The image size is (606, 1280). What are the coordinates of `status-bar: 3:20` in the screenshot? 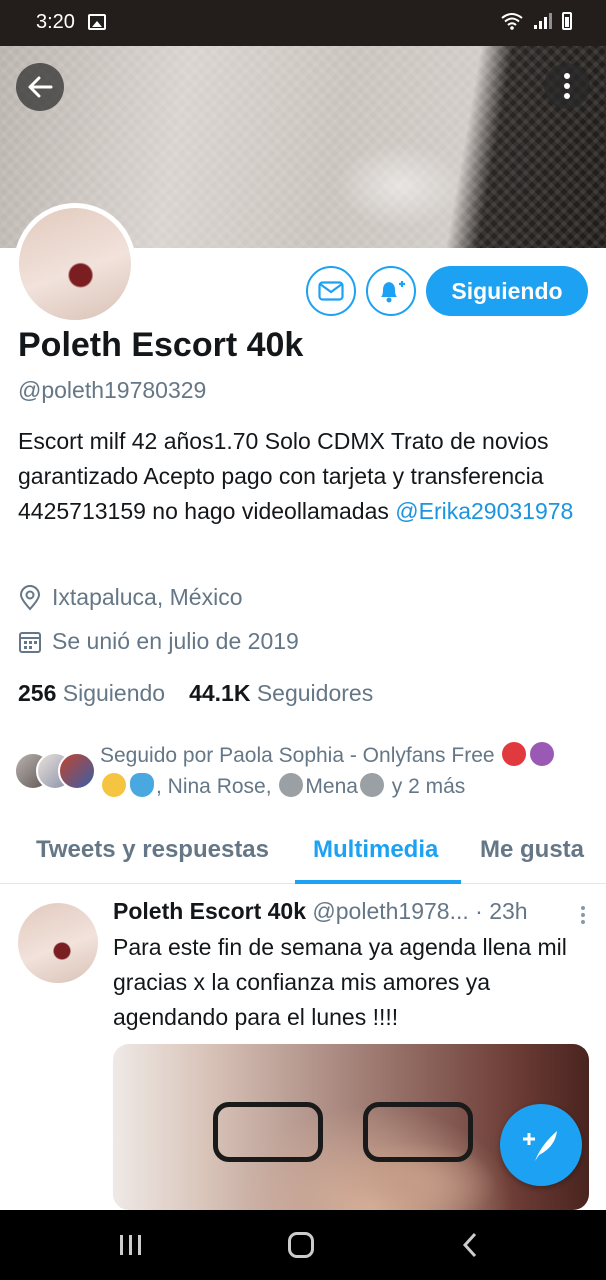 It's located at (303, 23).